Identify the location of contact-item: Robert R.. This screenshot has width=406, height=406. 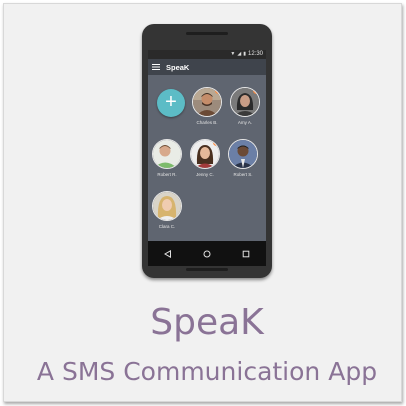
(167, 158).